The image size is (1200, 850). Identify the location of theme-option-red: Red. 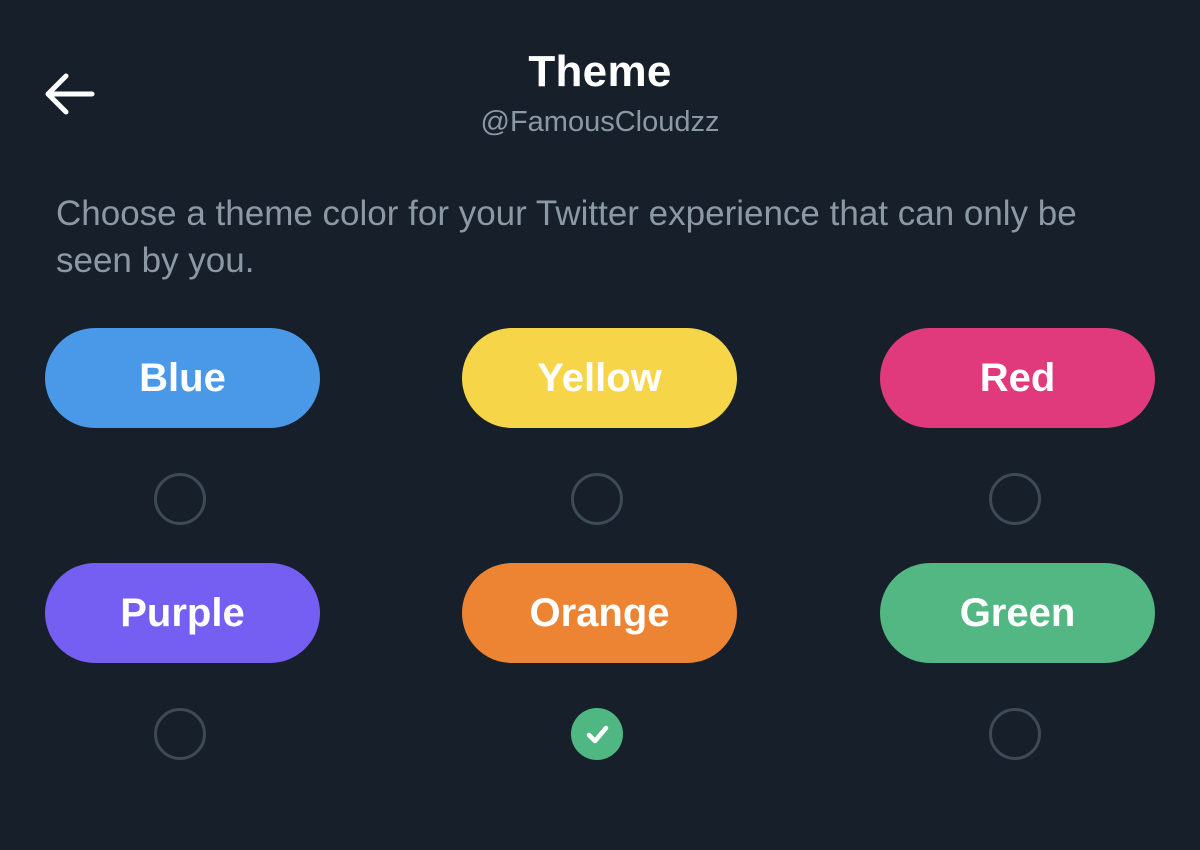
(1017, 433).